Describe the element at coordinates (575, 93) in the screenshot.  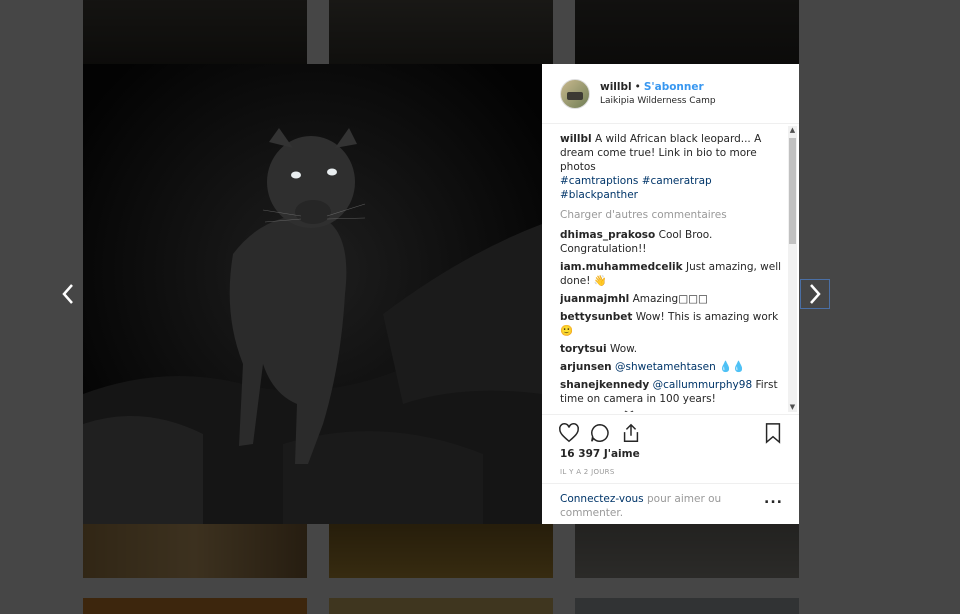
I see `avatar` at that location.